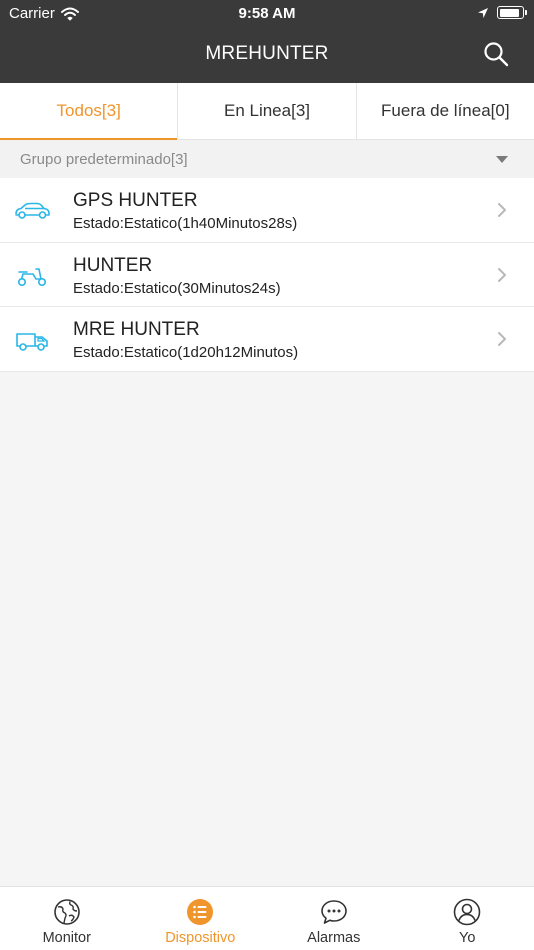 Image resolution: width=534 pixels, height=950 pixels. What do you see at coordinates (66, 912) in the screenshot?
I see `globe-icon` at bounding box center [66, 912].